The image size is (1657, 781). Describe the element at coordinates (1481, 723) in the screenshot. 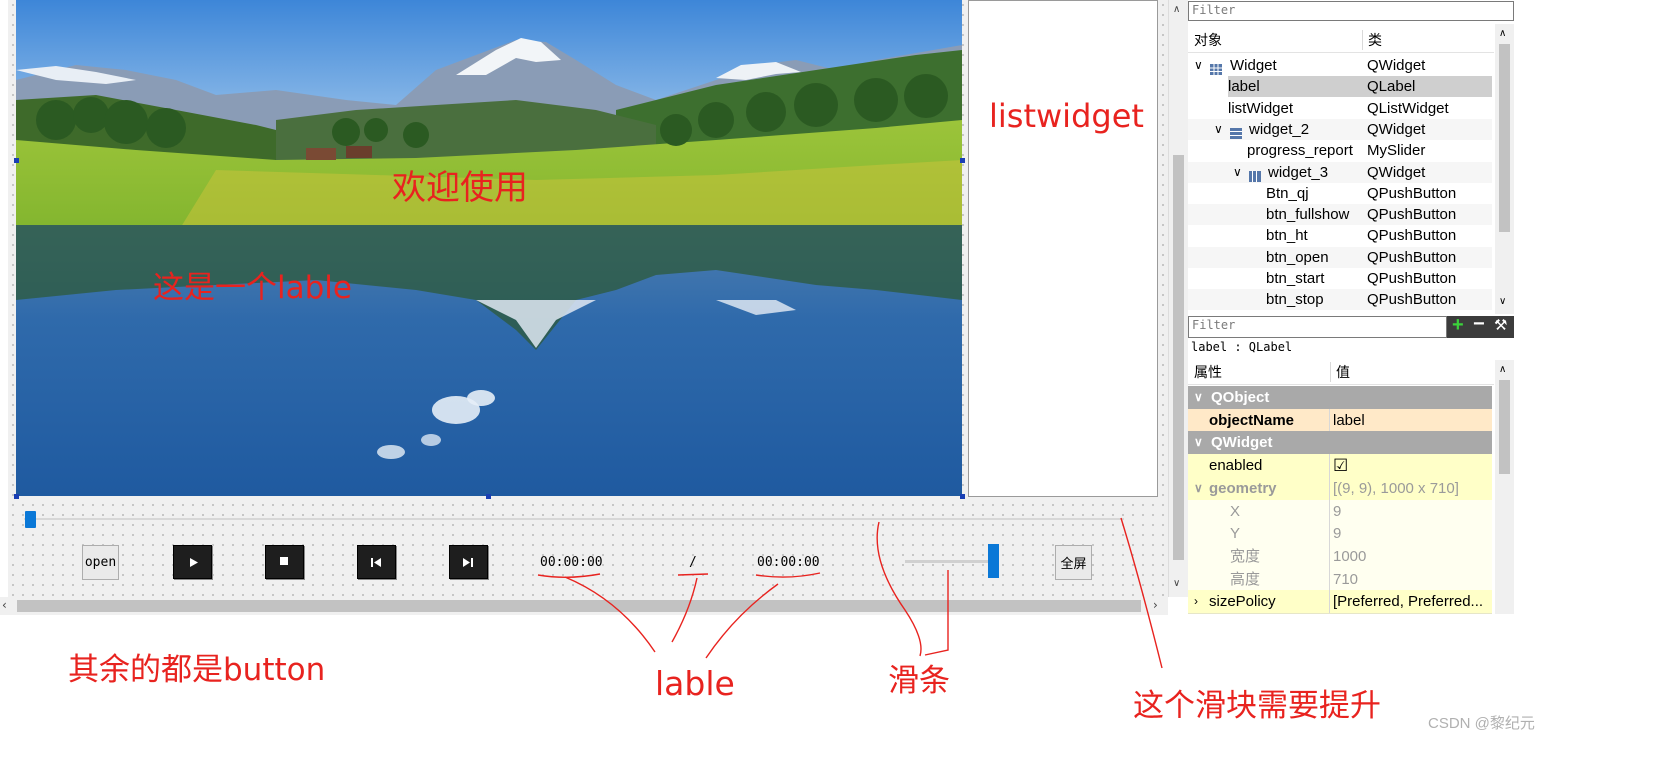

I see `watermark: CSDN @黎纪元` at that location.